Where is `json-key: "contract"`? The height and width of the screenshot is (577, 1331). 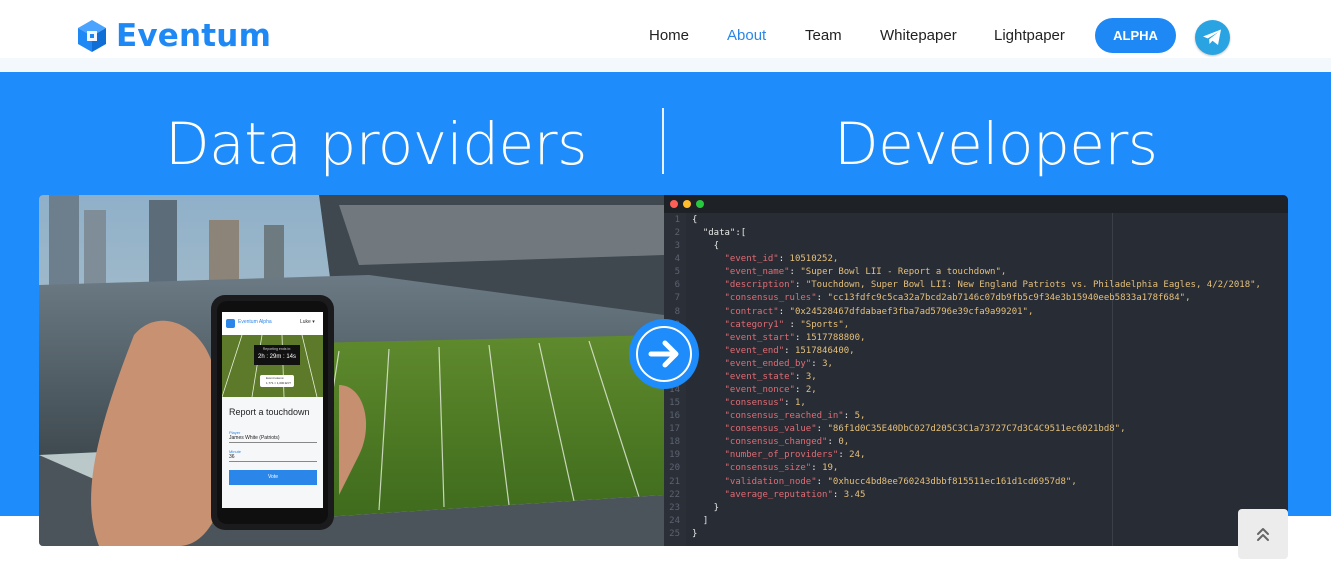 json-key: "contract" is located at coordinates (751, 311).